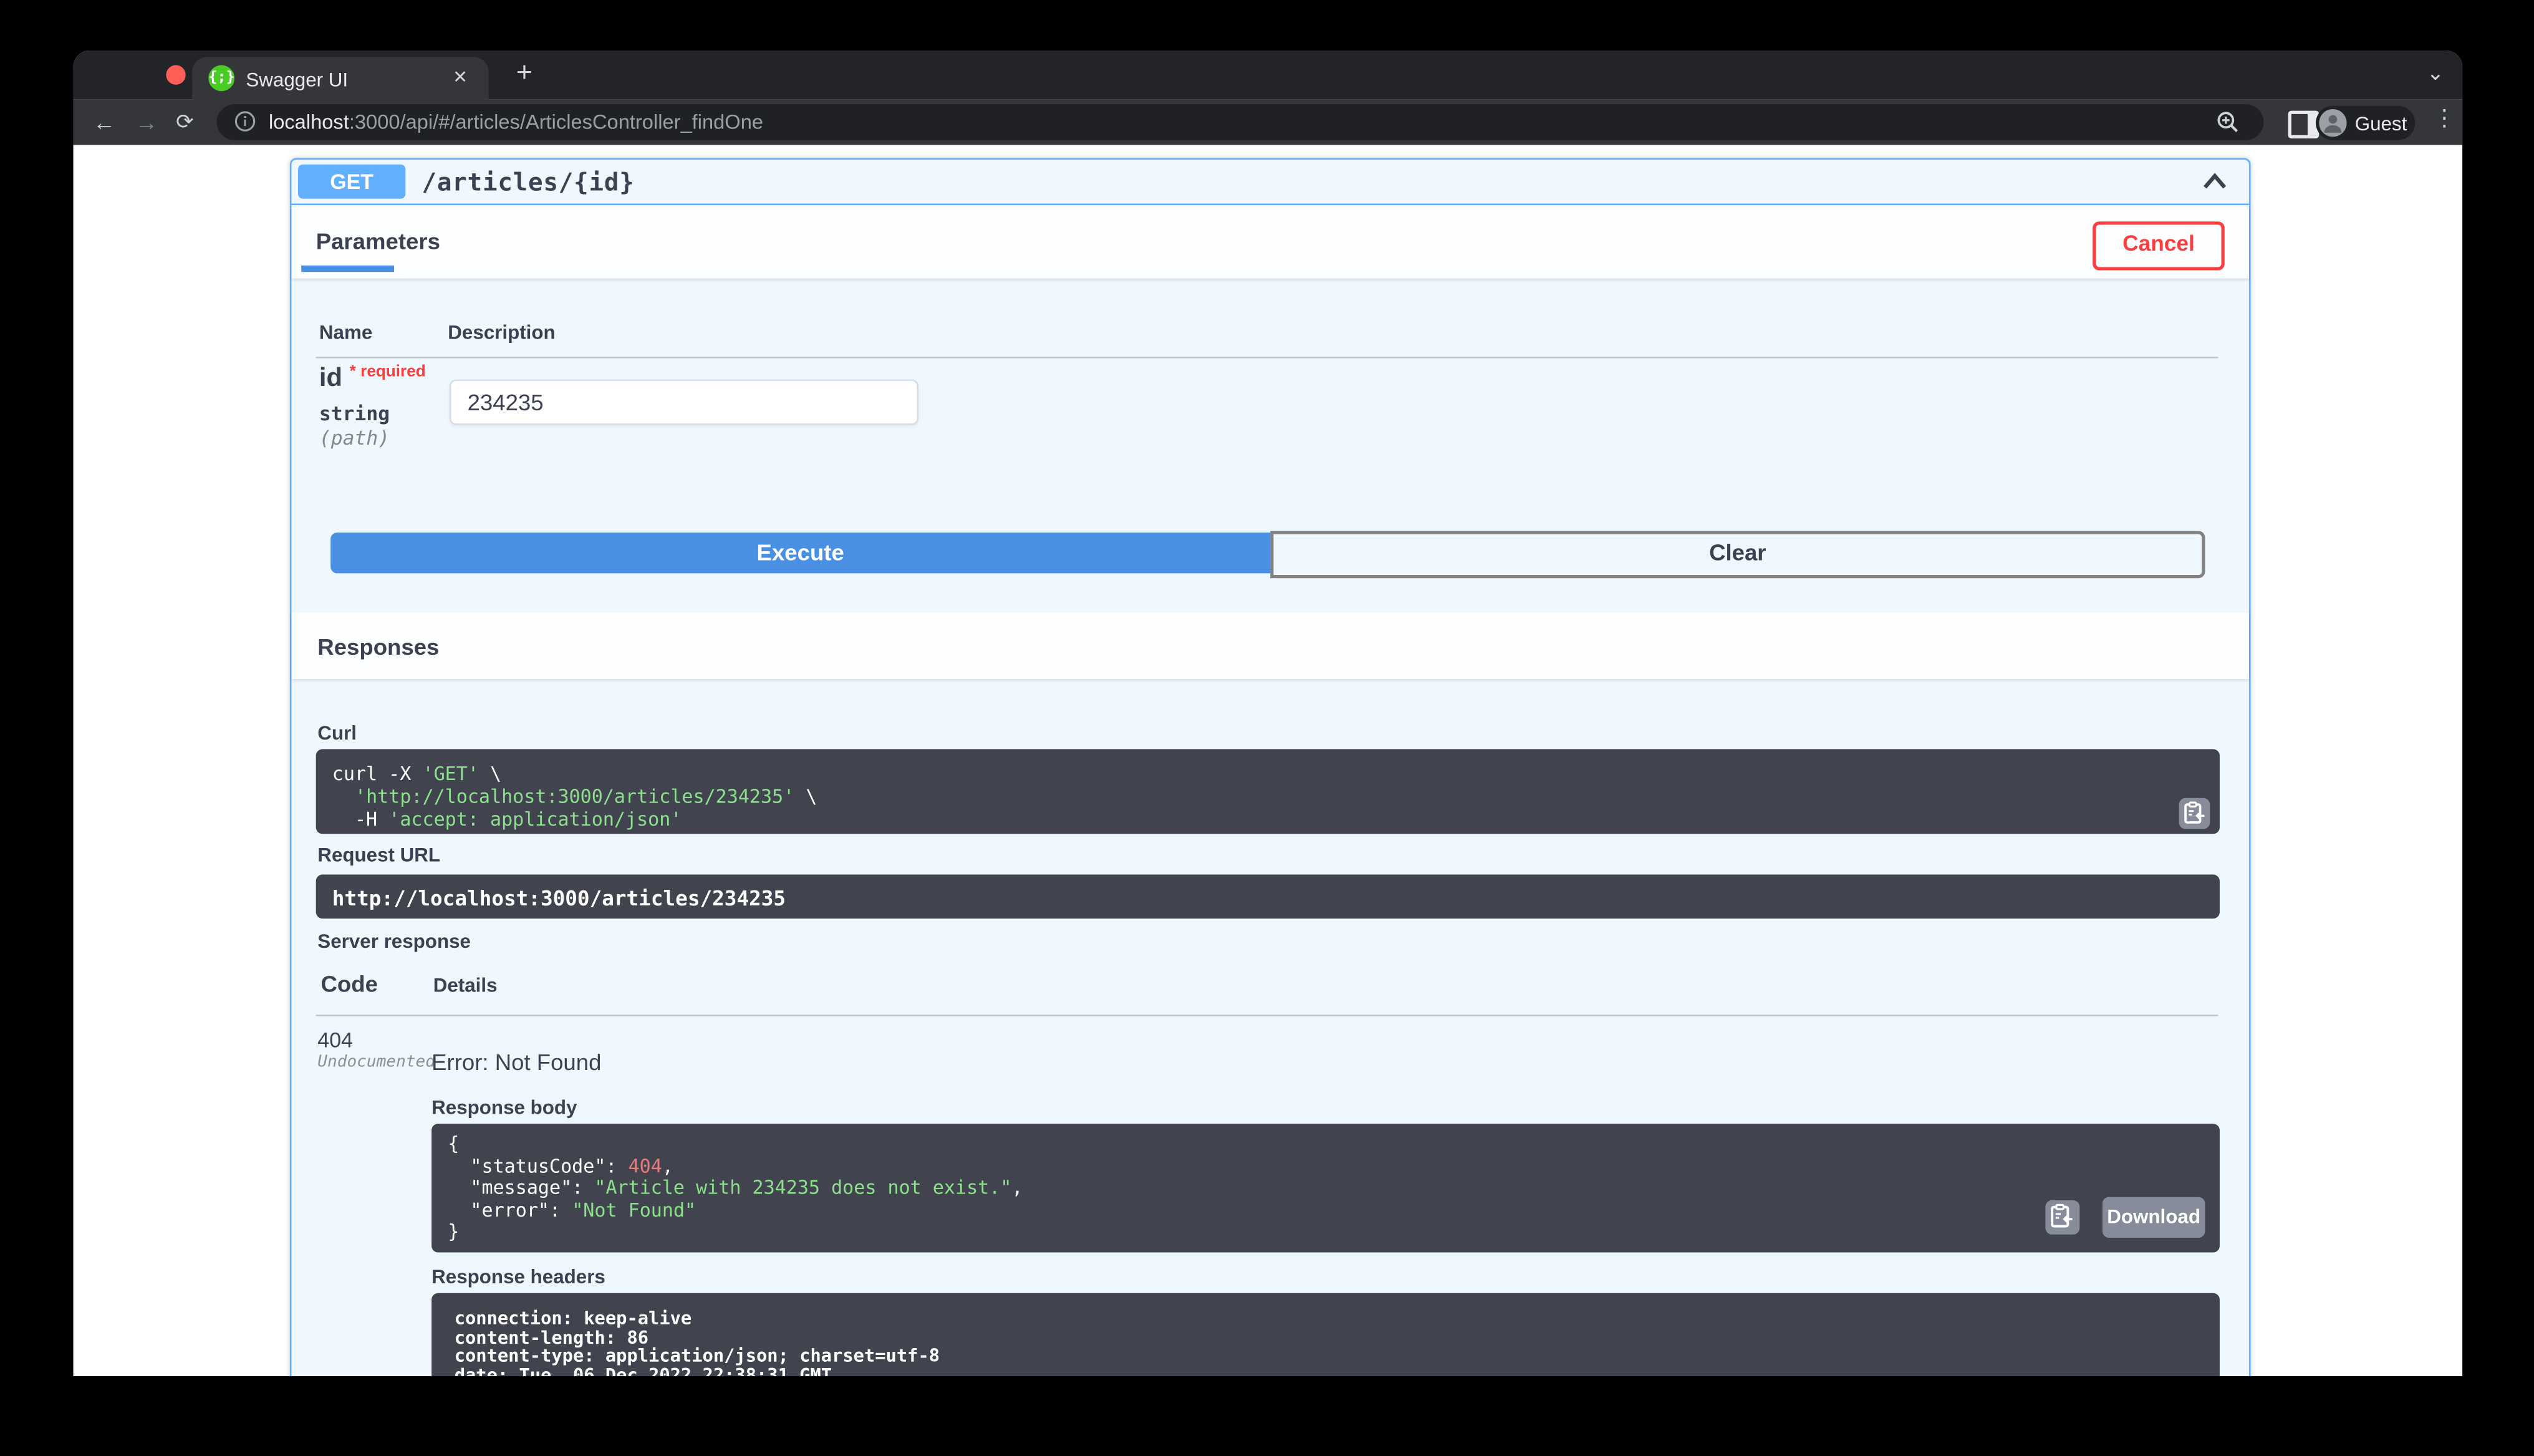 The image size is (2534, 1456). Describe the element at coordinates (2333, 123) in the screenshot. I see `avatar-icon` at that location.